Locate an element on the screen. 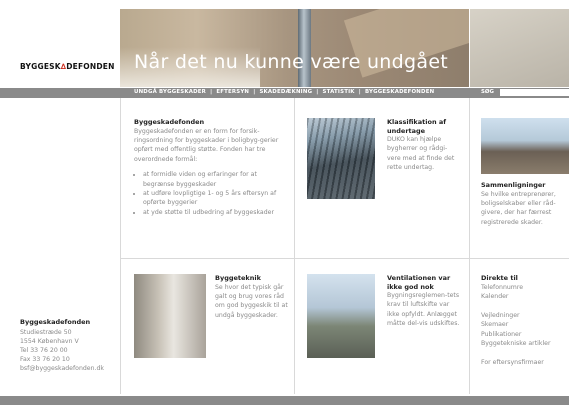  address-street: Studiestræde 50 is located at coordinates (46, 332).